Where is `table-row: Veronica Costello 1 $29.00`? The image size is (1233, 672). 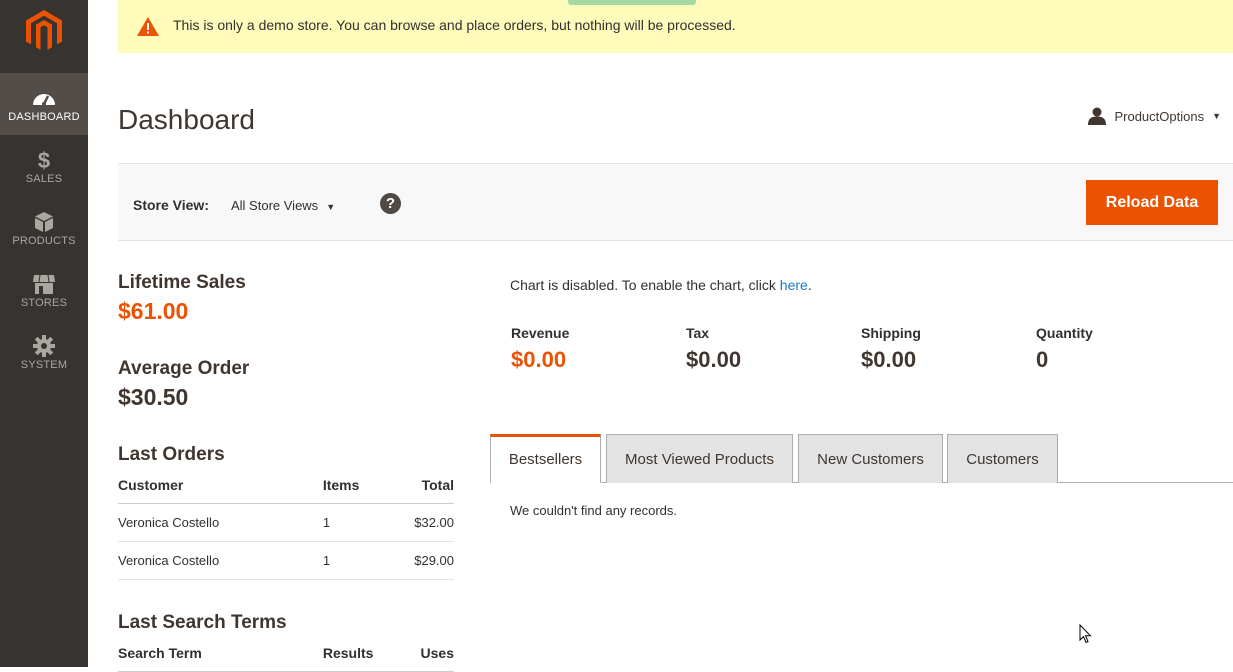
table-row: Veronica Costello 1 $29.00 is located at coordinates (286, 560).